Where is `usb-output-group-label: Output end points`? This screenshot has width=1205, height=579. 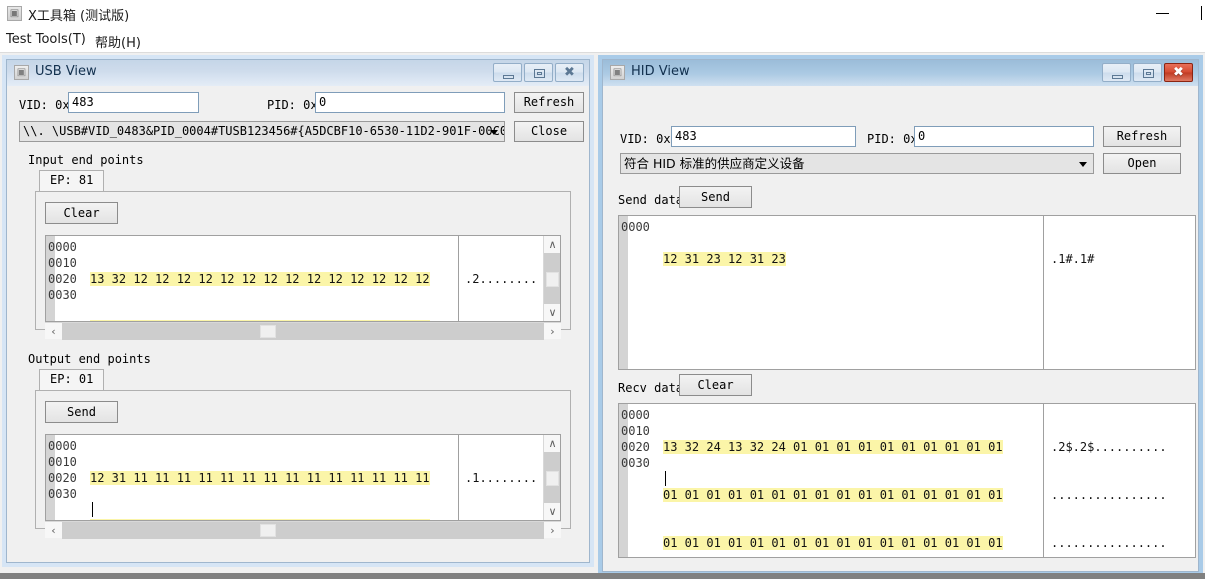 usb-output-group-label: Output end points is located at coordinates (89, 359).